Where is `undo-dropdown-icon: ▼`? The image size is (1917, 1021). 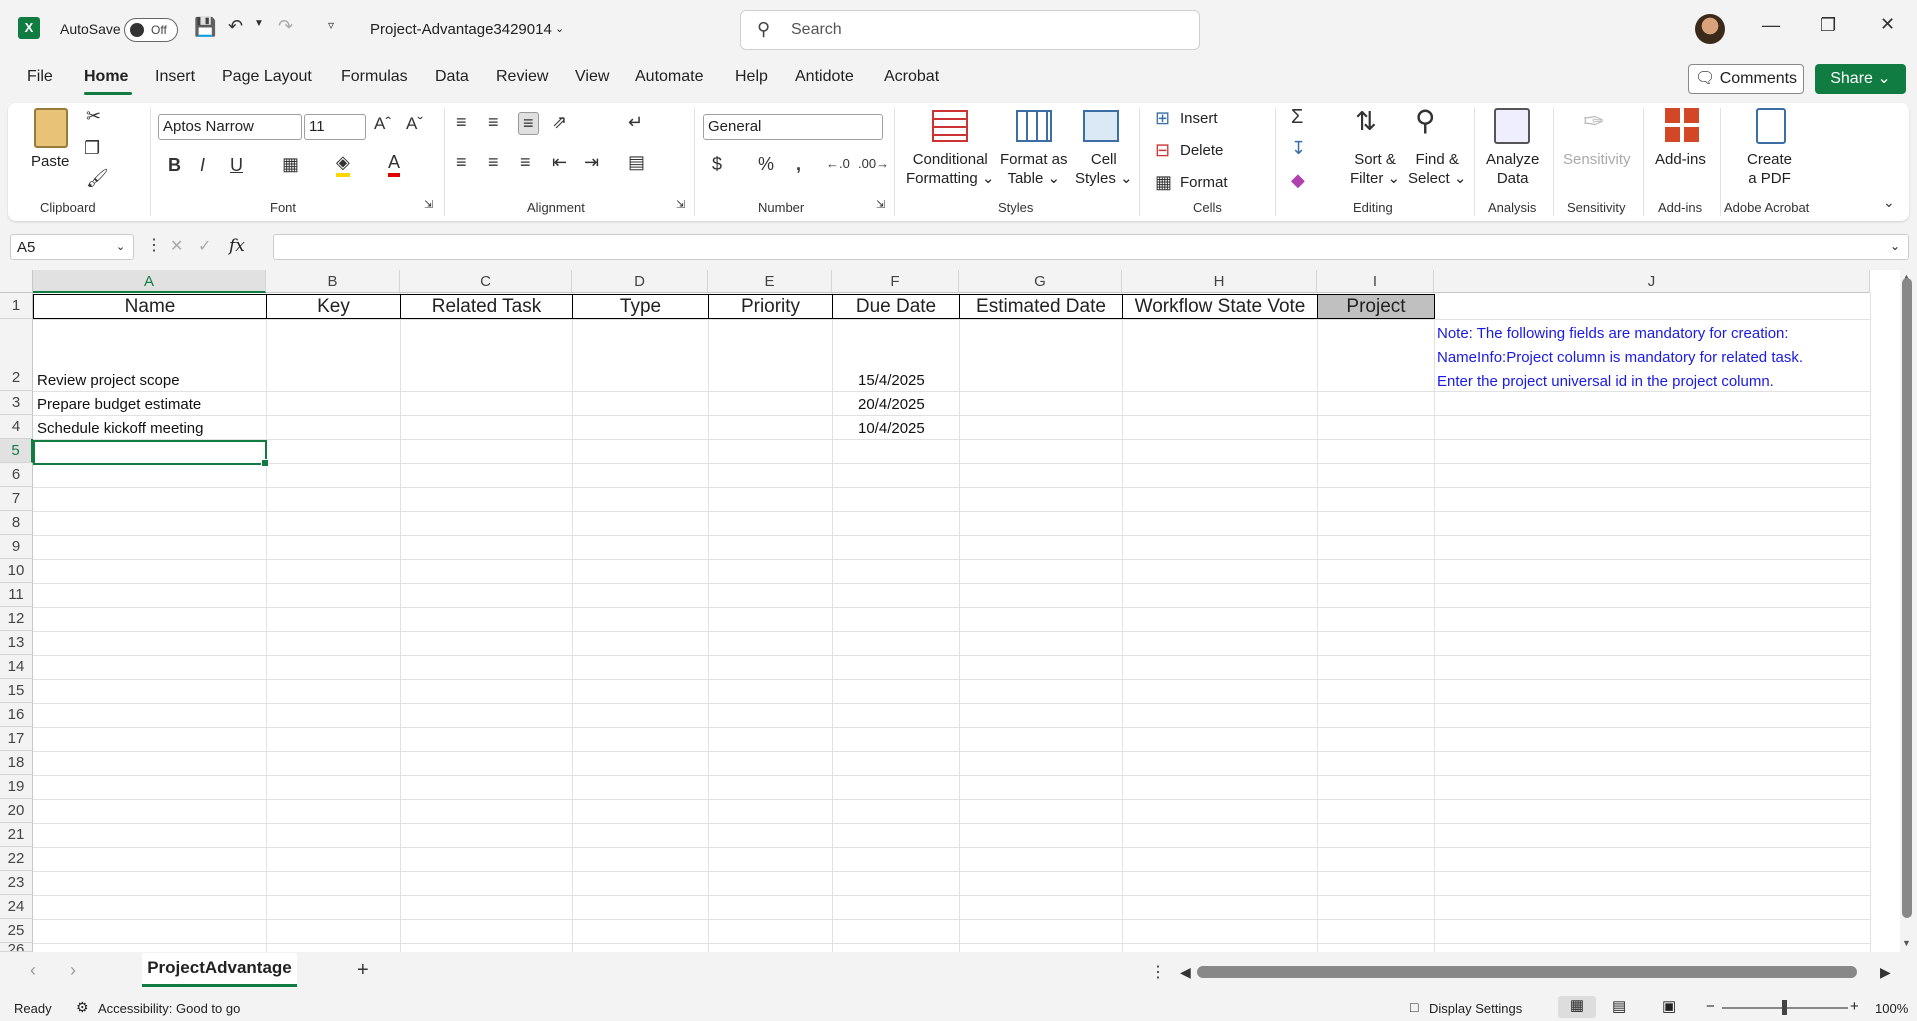
undo-dropdown-icon: ▼ is located at coordinates (259, 23).